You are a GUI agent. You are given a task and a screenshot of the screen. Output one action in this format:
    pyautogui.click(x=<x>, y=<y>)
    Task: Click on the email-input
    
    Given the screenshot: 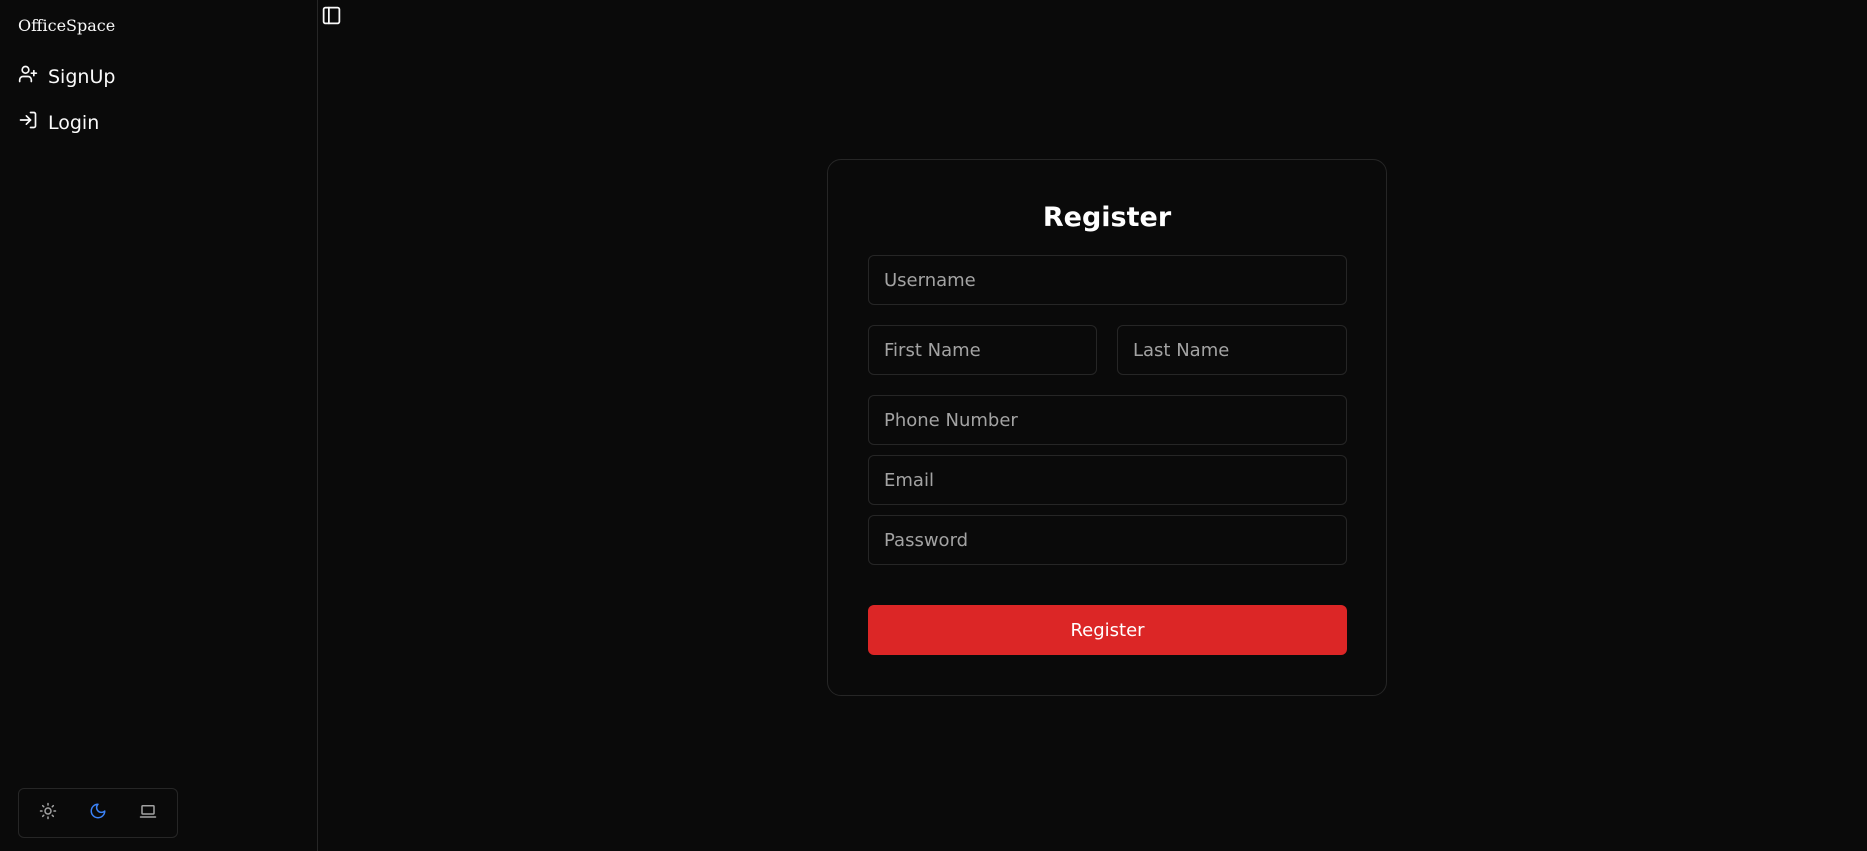 What is the action you would take?
    pyautogui.click(x=1107, y=480)
    